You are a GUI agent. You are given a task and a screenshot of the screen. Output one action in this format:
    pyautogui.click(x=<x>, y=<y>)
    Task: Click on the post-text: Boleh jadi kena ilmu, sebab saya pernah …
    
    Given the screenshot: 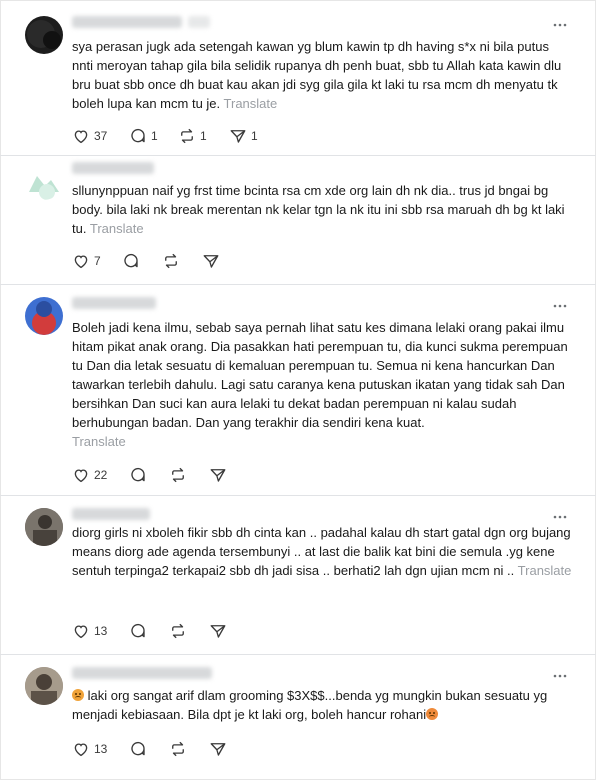 What is the action you would take?
    pyautogui.click(x=322, y=384)
    